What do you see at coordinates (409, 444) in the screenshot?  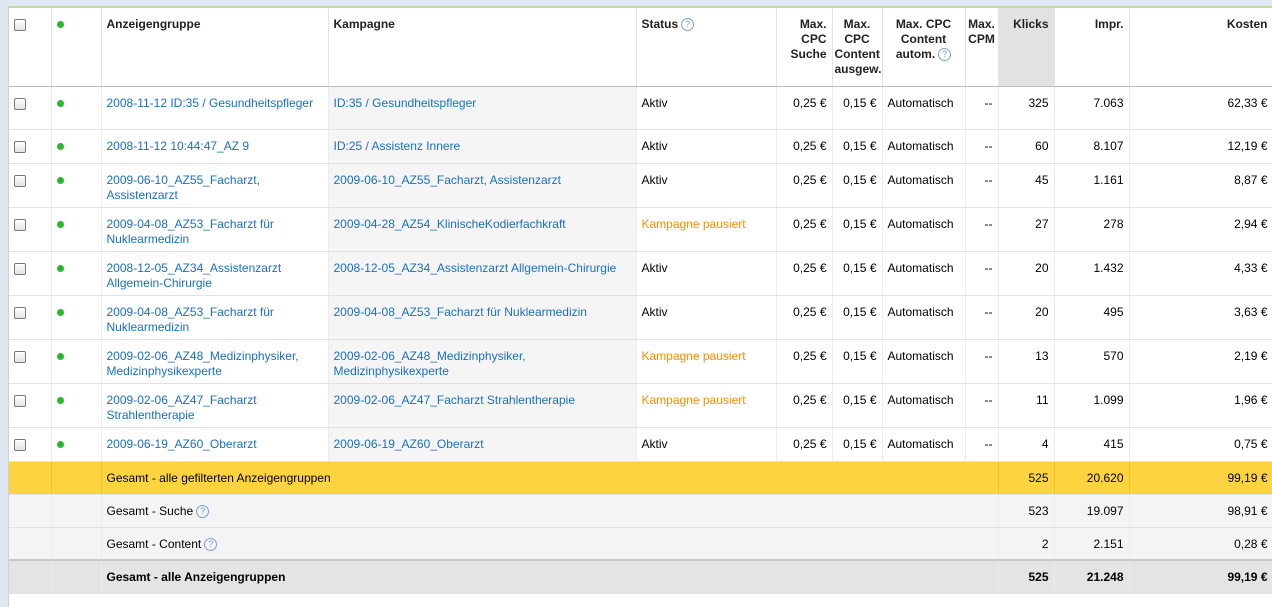 I see `kampagne-link: 2009-06-19_AZ60_Oberarzt` at bounding box center [409, 444].